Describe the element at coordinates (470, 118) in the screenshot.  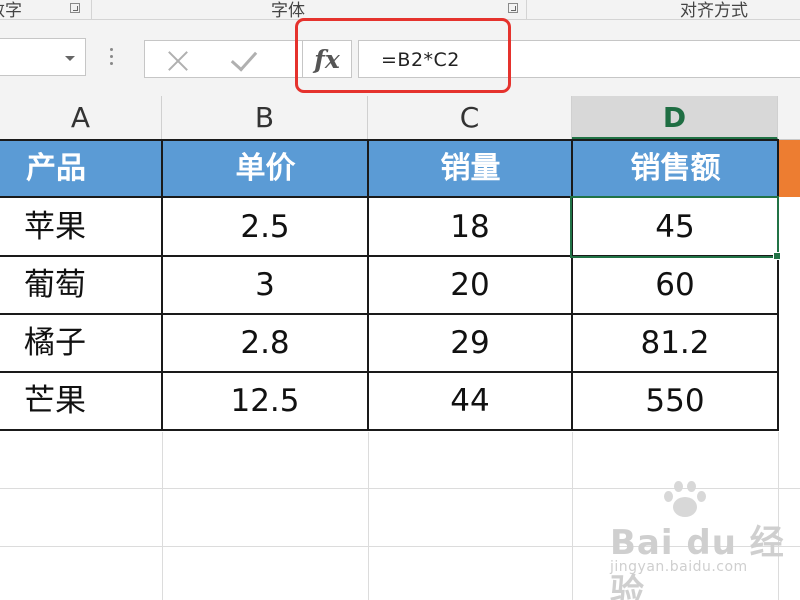
I see `column-header-c: C` at that location.